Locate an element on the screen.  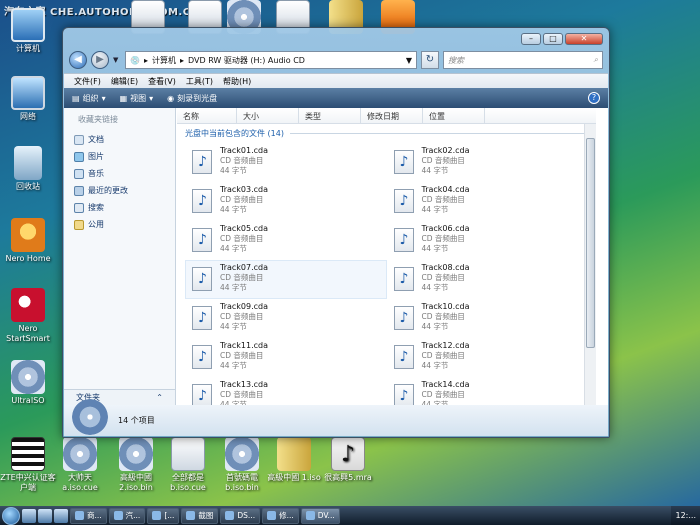
quicklaunch-explorer-icon is located at coordinates (61, 515).